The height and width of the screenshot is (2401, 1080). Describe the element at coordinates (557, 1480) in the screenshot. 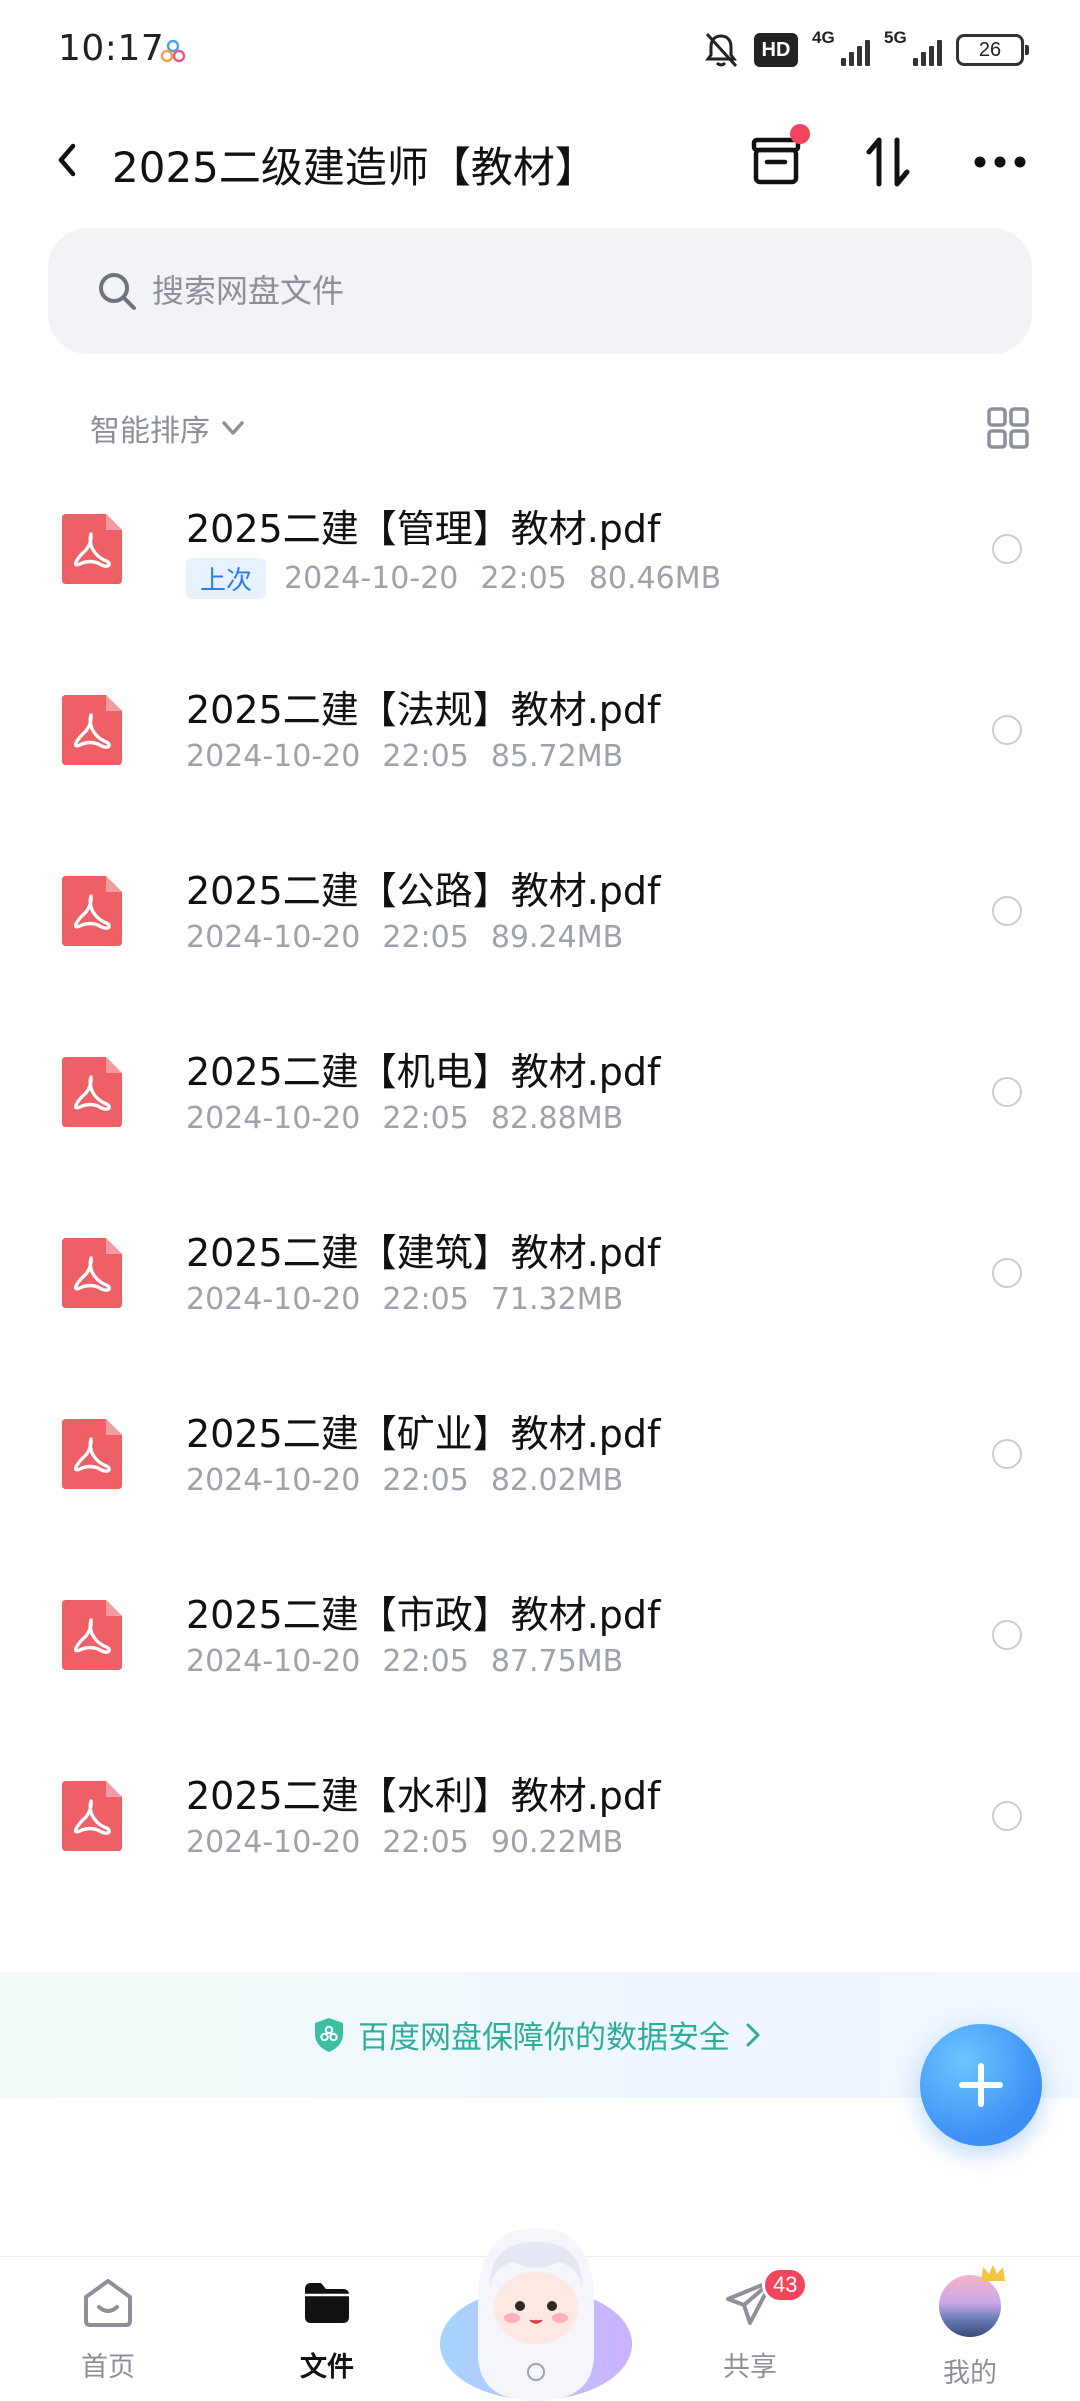

I see `file-size: 82.02MB` at that location.